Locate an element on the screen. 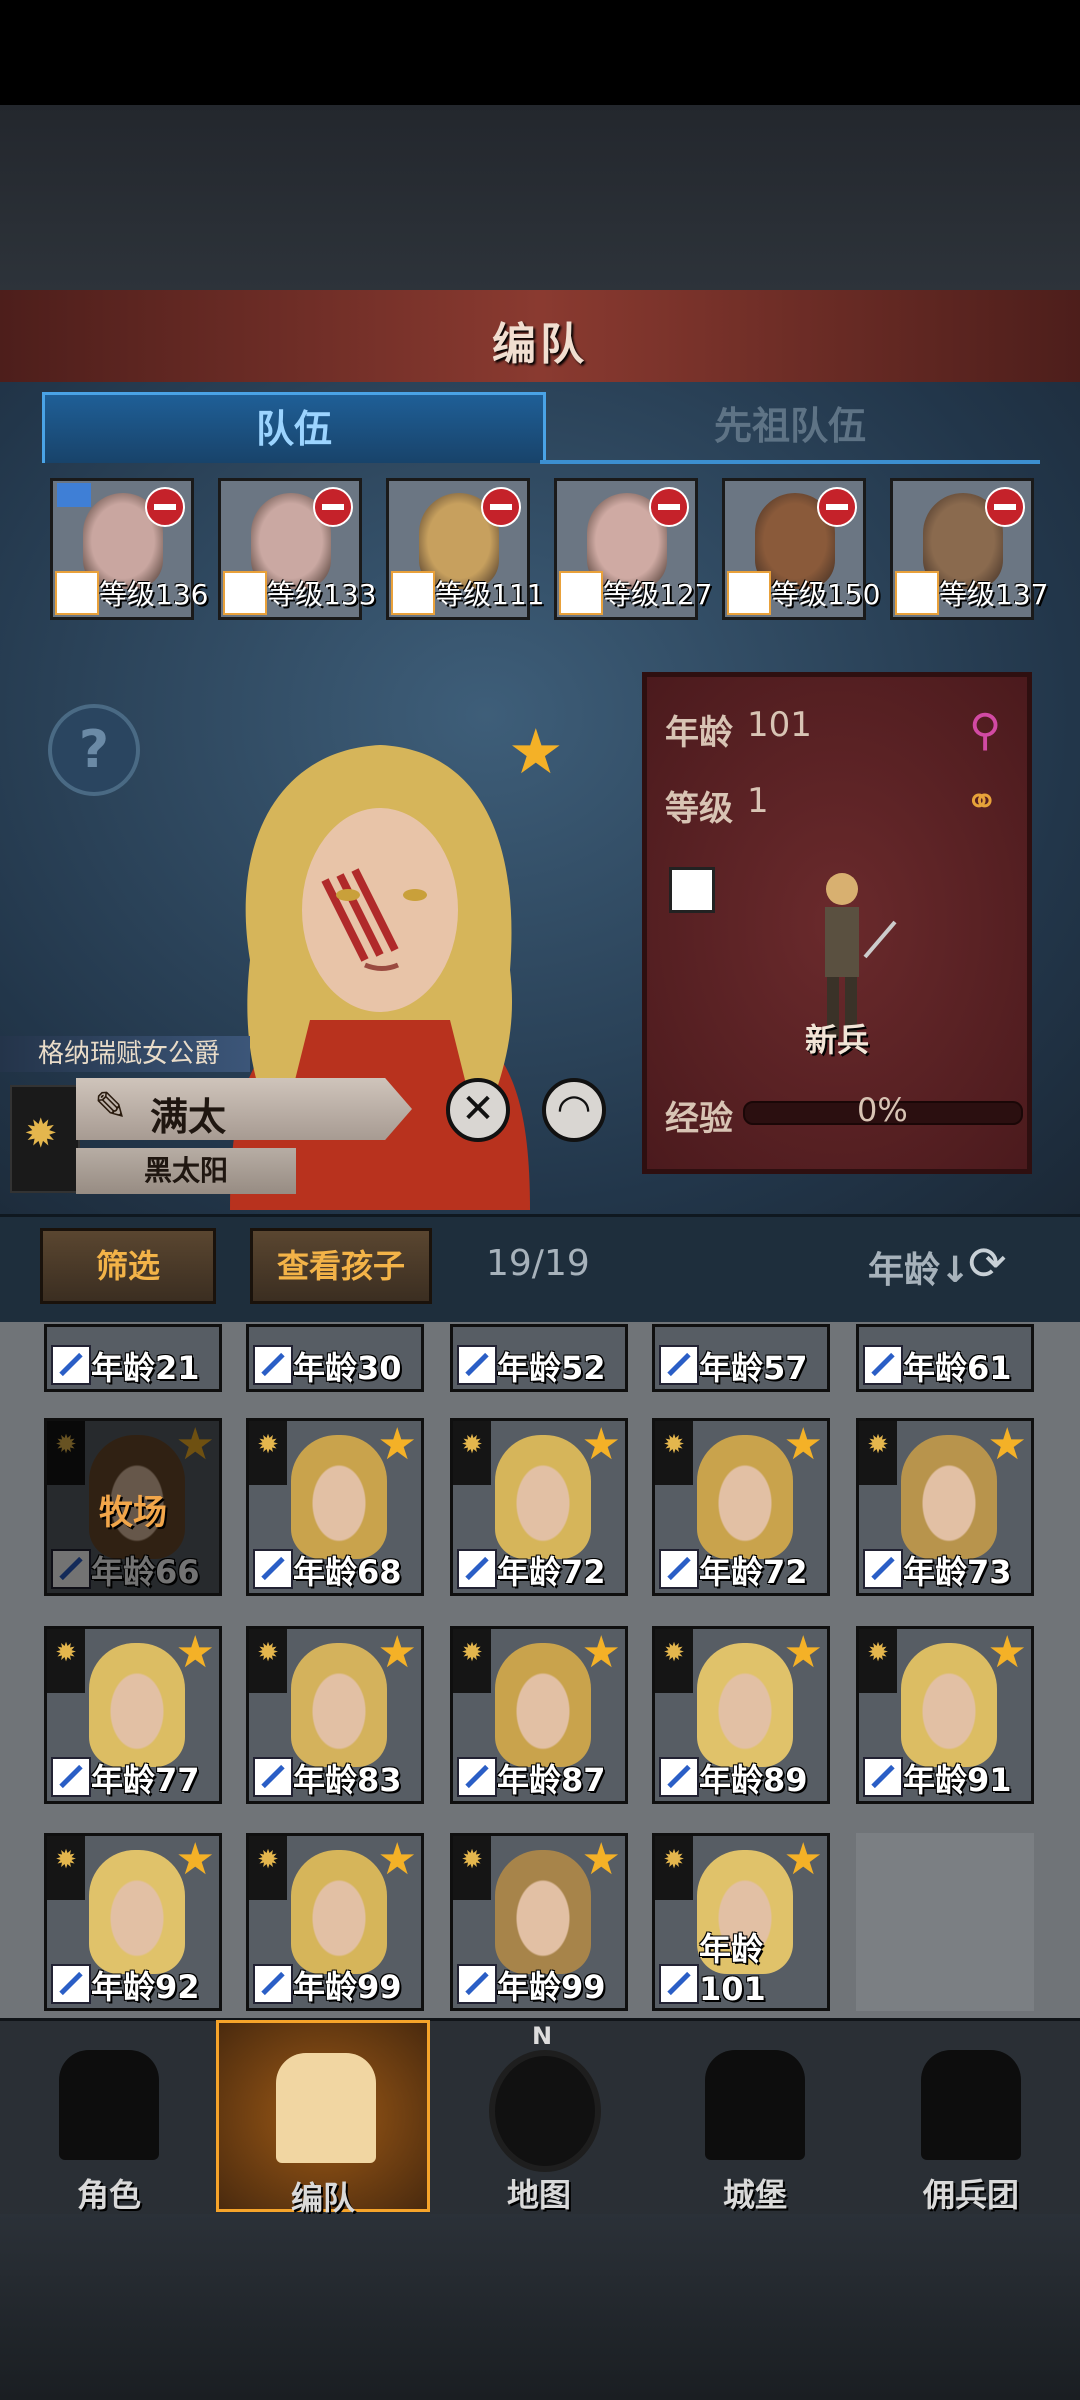 This screenshot has height=2400, width=1080. roster-card: 年龄21 is located at coordinates (133, 1358).